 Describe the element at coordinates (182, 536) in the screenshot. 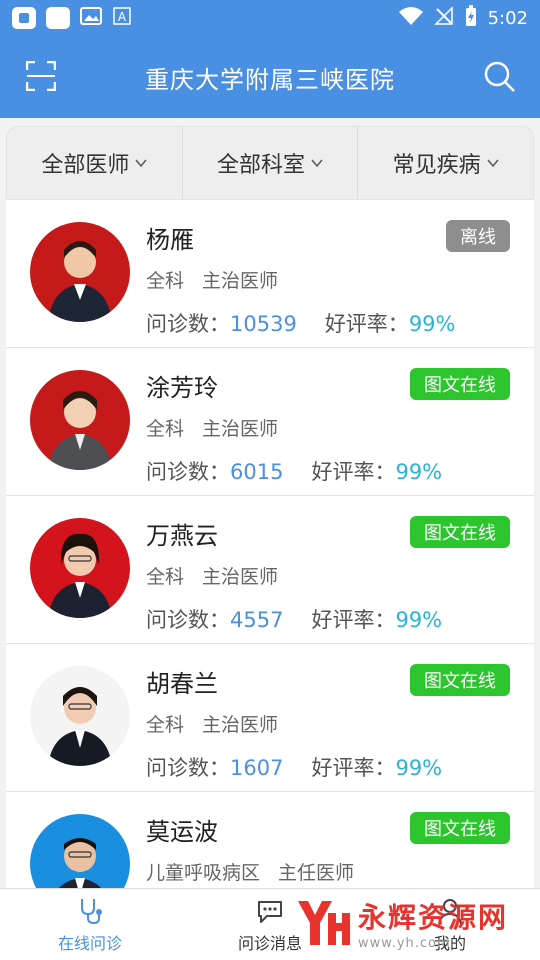

I see `doctor-name: 万燕云` at that location.